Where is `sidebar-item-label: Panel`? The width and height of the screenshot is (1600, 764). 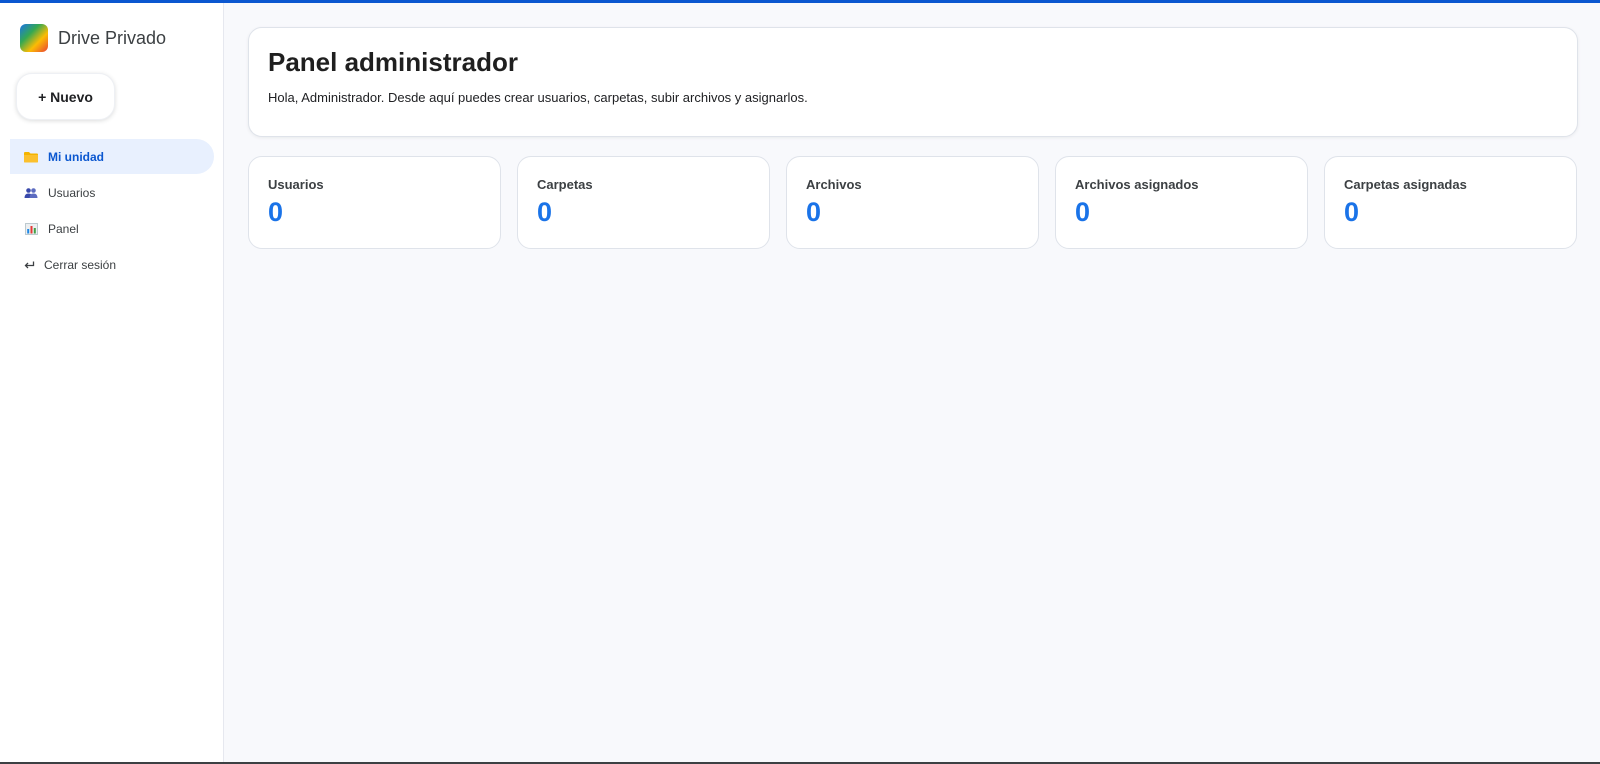
sidebar-item-label: Panel is located at coordinates (63, 228).